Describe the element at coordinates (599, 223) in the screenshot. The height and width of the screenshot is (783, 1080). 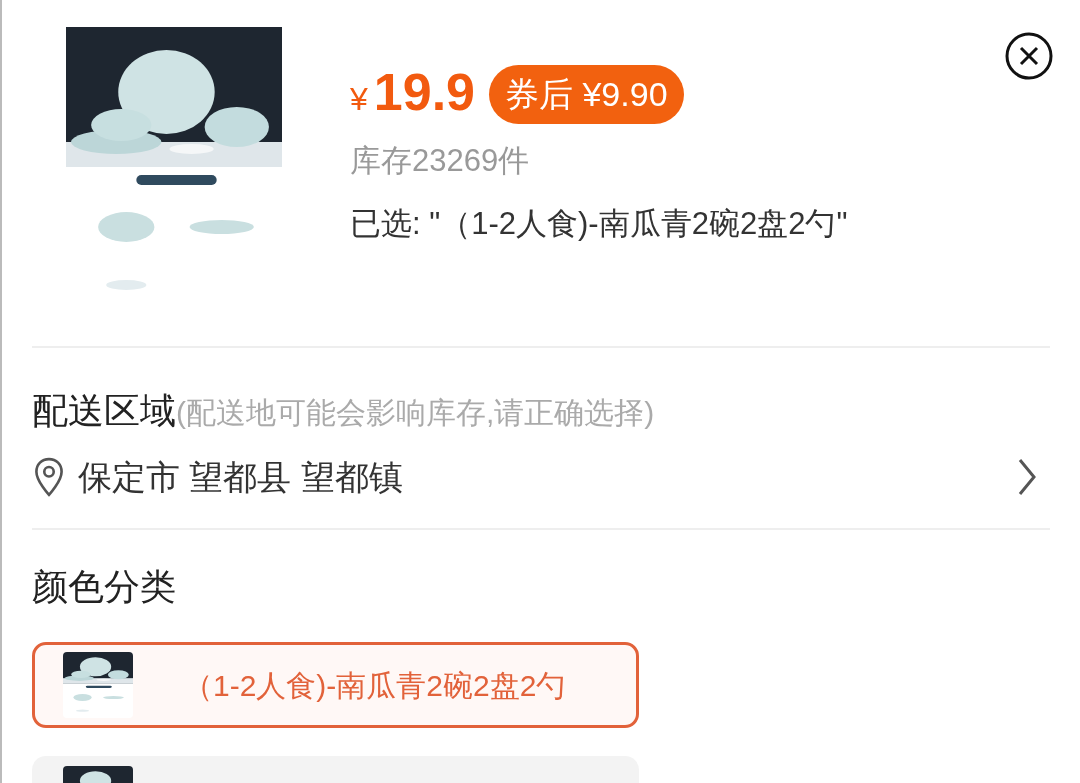
I see `selected-text: 已选: "（1-2人食)-南瓜青2碗2盘2勺"` at that location.